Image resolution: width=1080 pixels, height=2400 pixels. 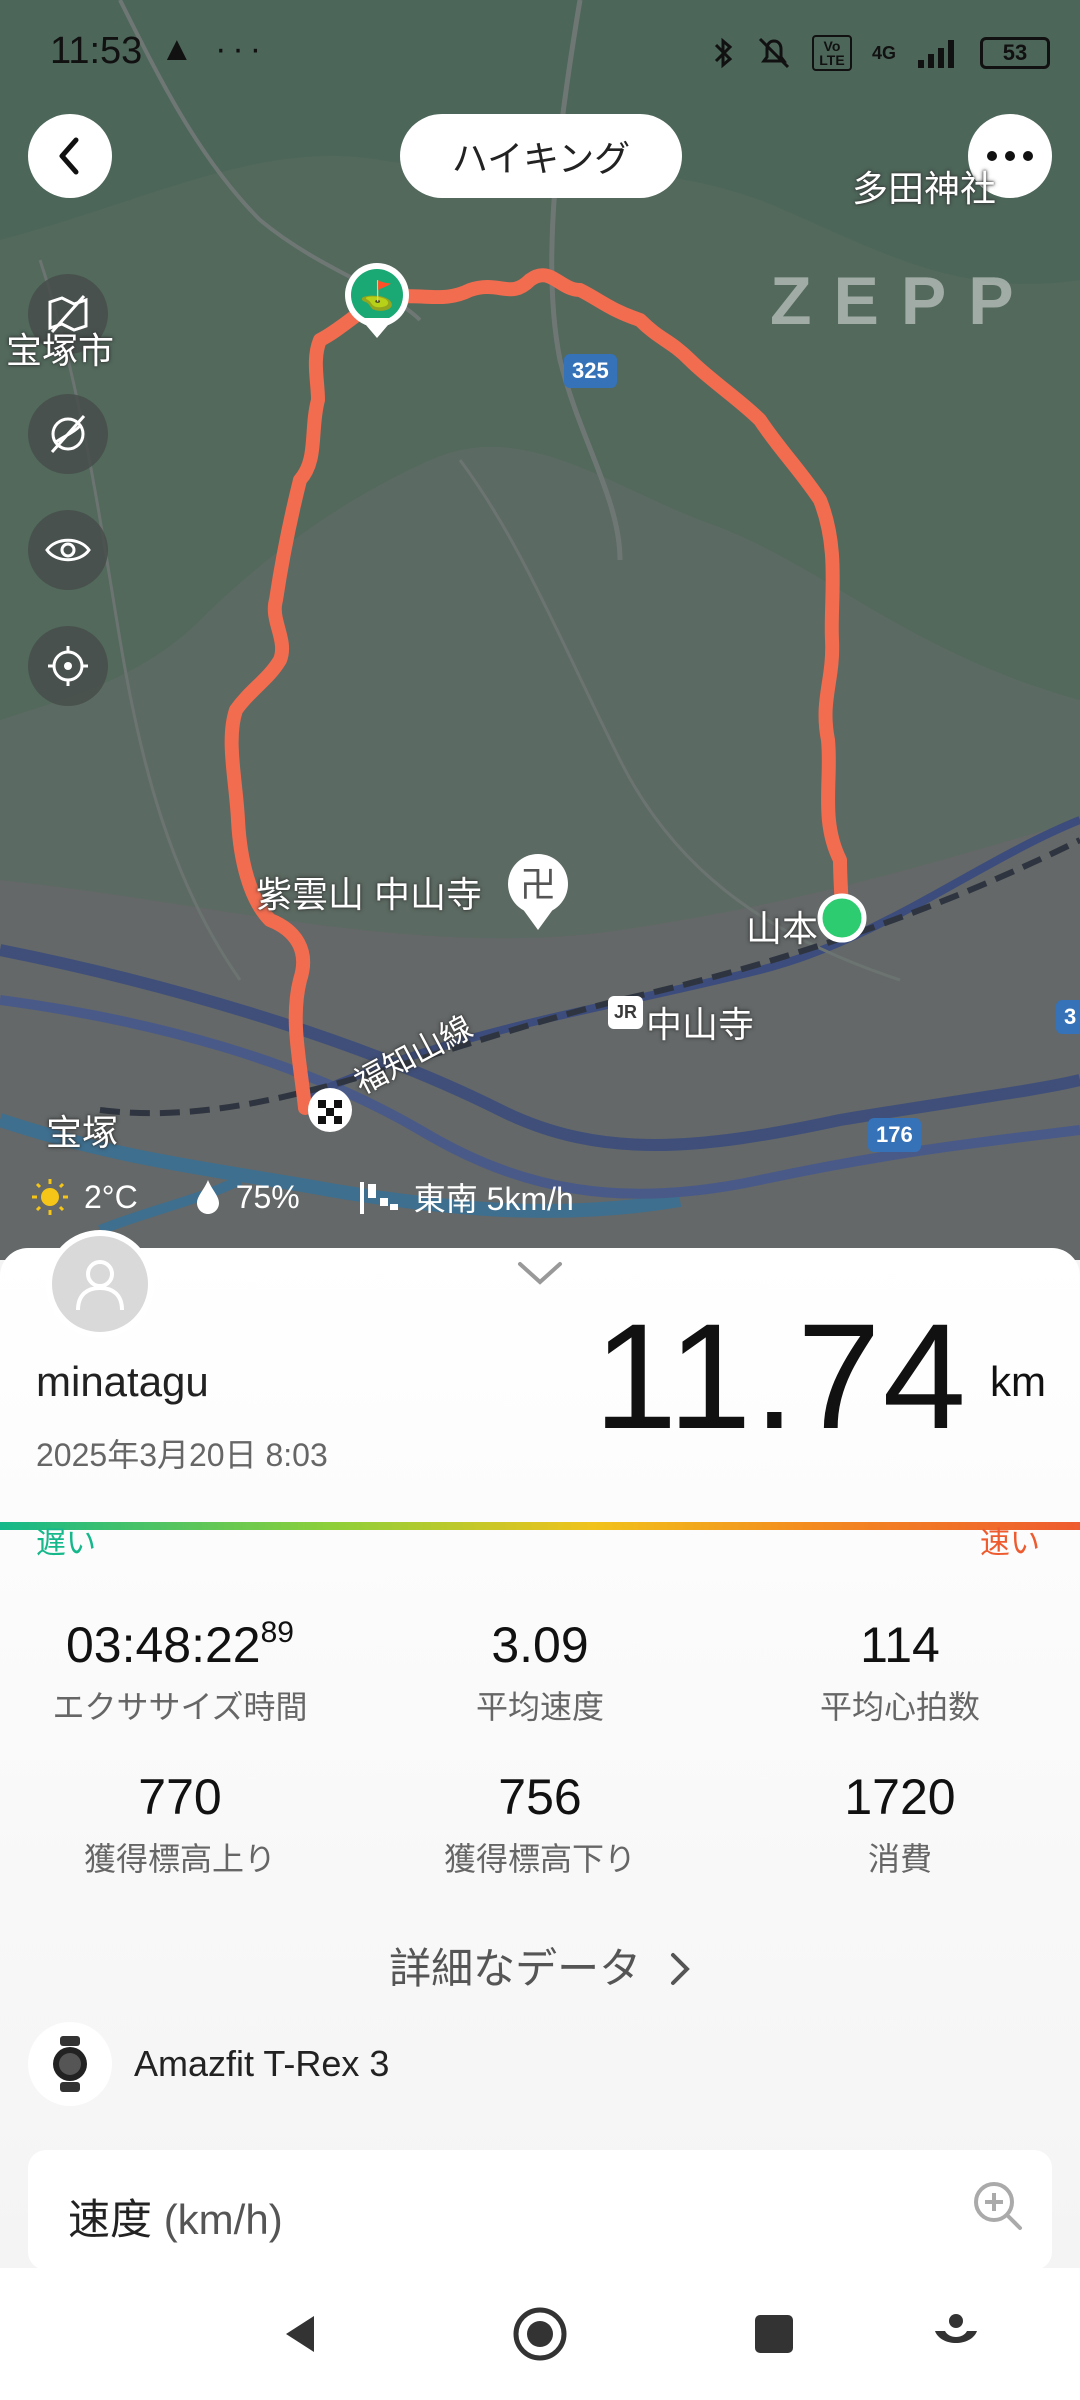 What do you see at coordinates (538, 885) in the screenshot?
I see `svg-text: 卍` at bounding box center [538, 885].